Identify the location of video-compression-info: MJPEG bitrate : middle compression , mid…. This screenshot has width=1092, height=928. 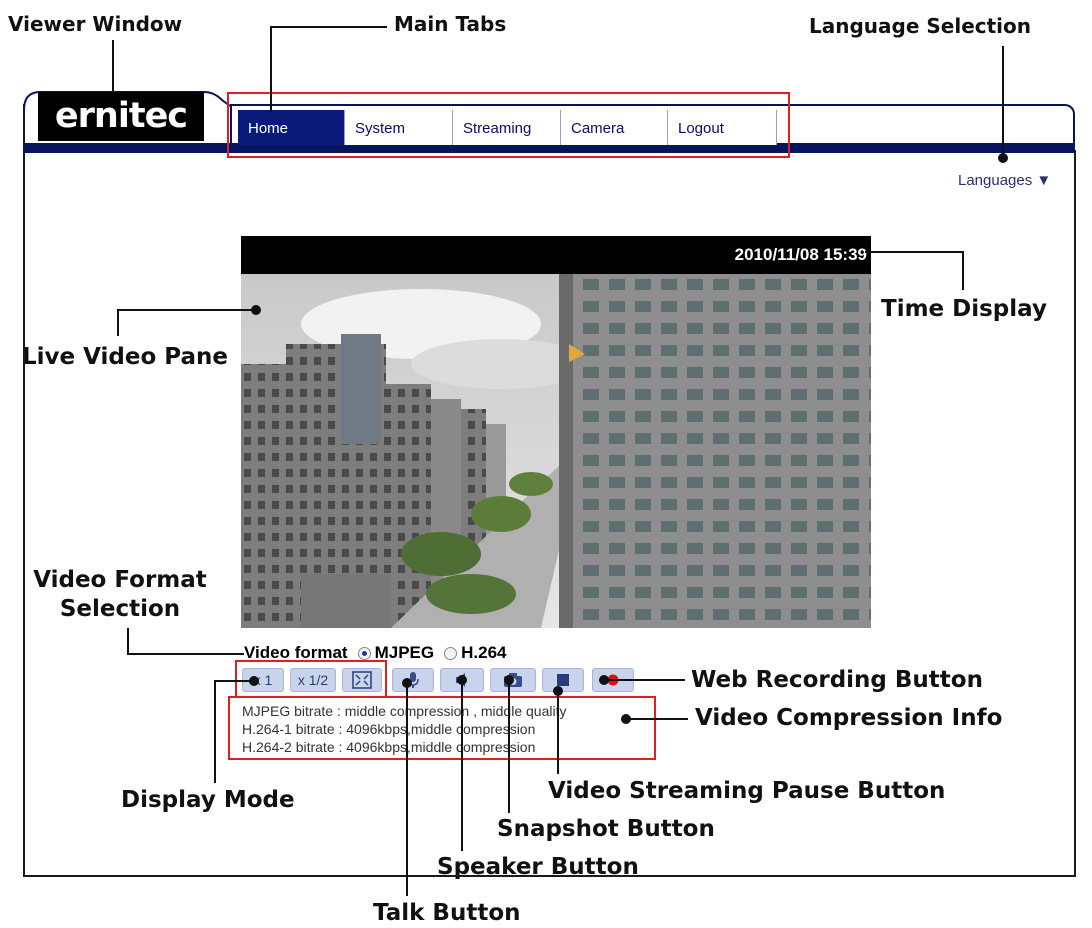
(404, 729).